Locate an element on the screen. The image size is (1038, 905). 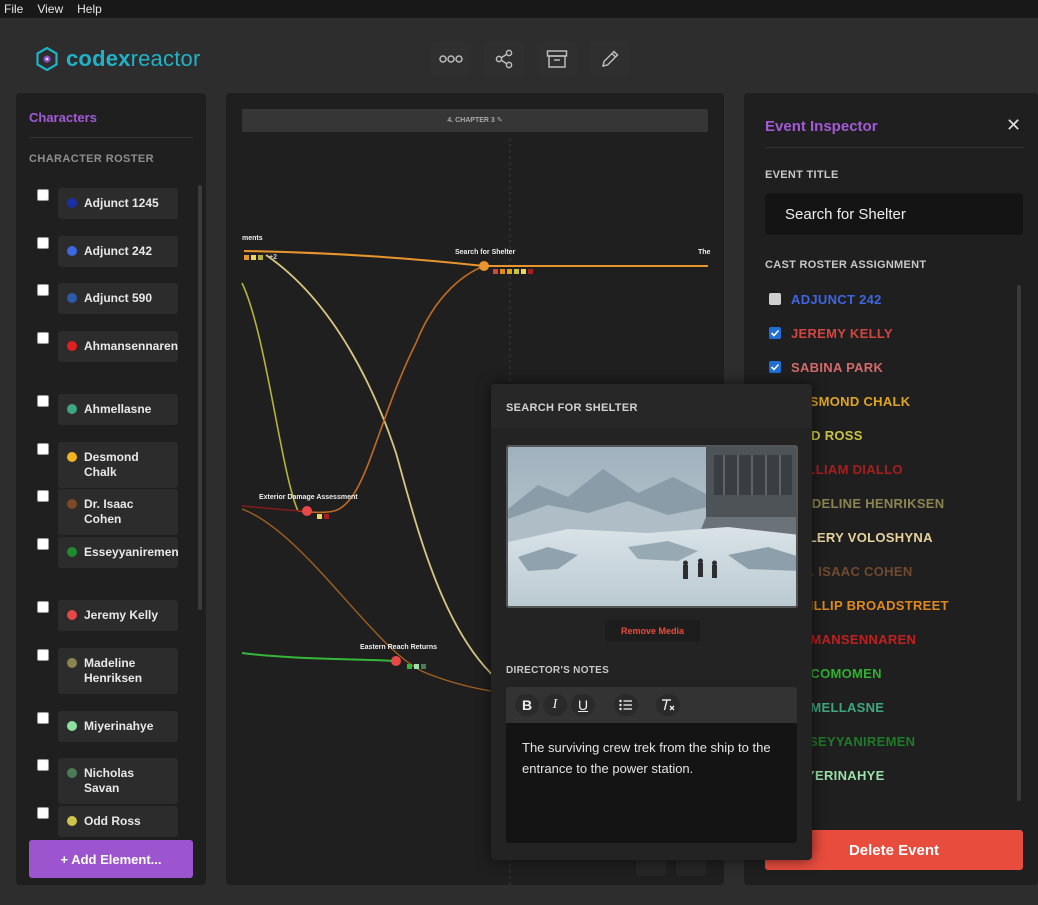
cast-roster-label: CAST ROSTER ASSIGNMENT is located at coordinates (846, 265).